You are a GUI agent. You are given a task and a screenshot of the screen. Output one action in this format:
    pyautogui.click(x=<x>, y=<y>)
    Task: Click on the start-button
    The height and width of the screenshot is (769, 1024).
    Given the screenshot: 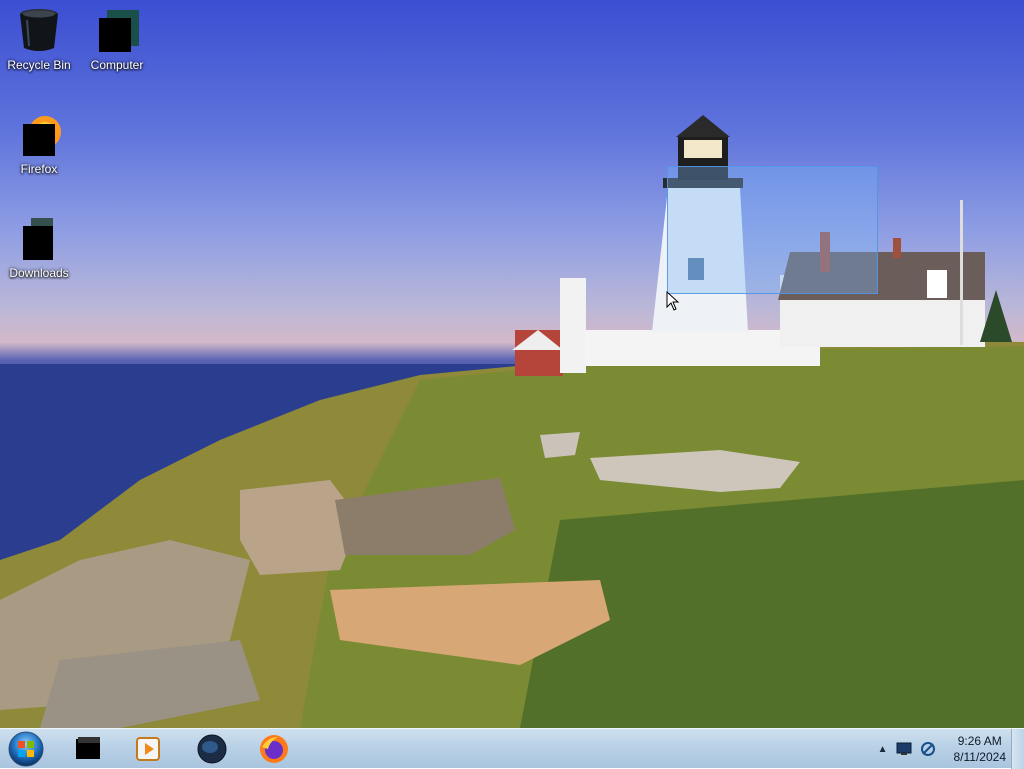 What is the action you would take?
    pyautogui.click(x=26, y=749)
    